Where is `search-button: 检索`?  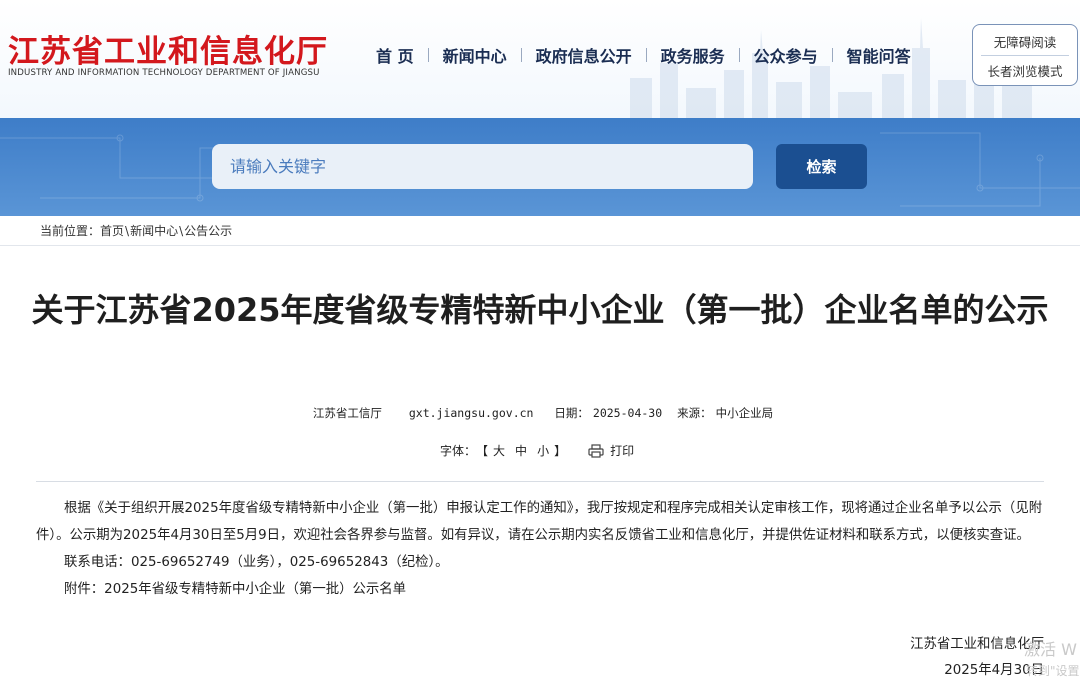
search-button: 检索 is located at coordinates (821, 166).